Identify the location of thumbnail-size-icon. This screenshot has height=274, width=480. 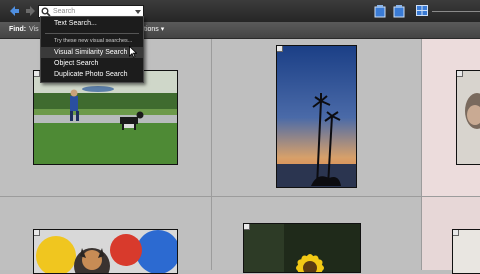
(422, 10).